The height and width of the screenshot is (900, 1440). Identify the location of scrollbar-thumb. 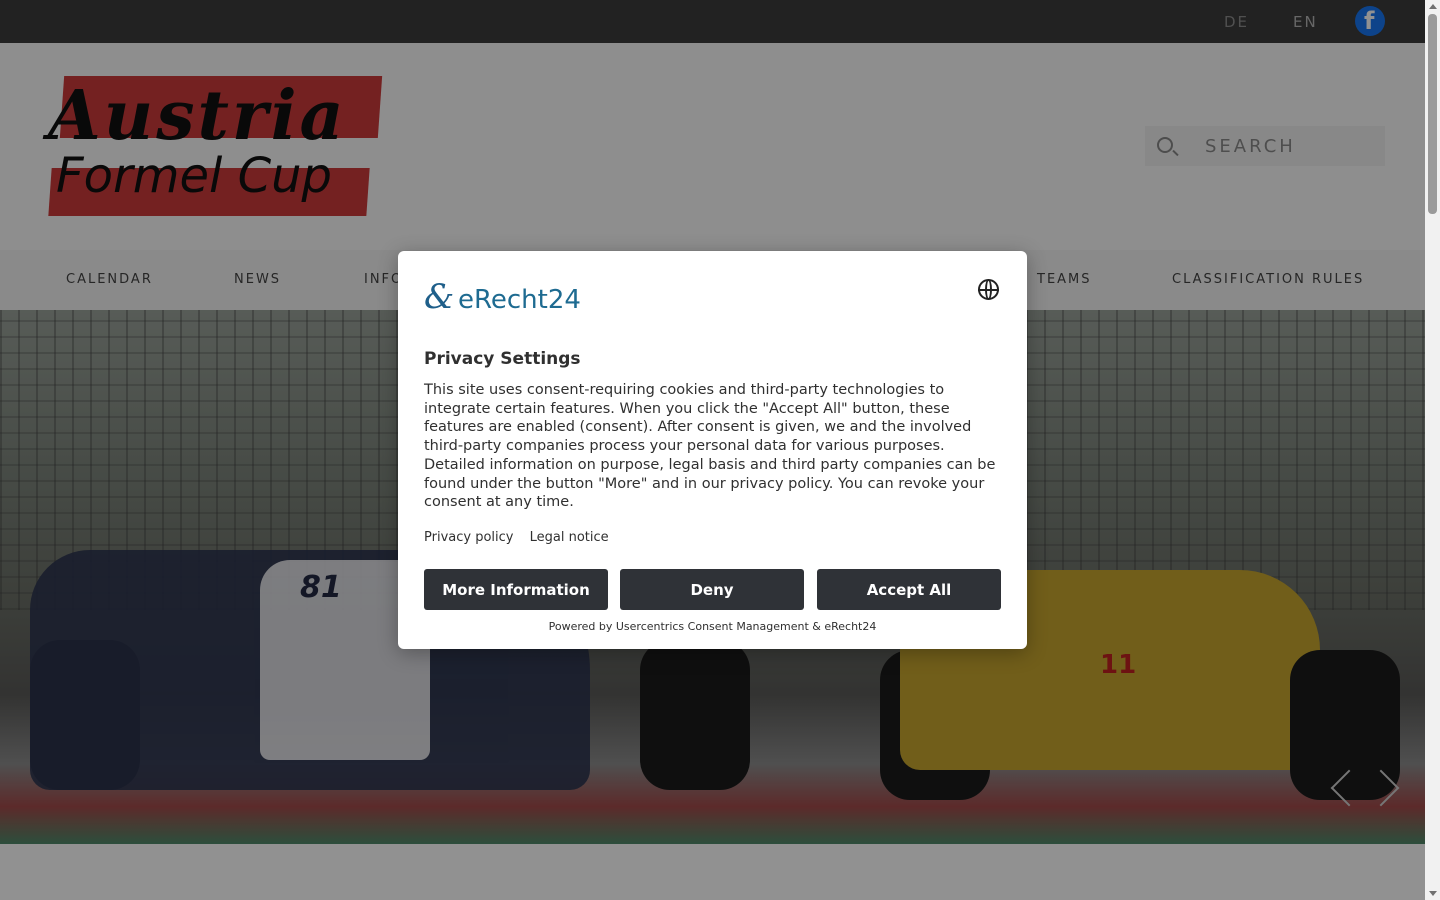
(1432, 114).